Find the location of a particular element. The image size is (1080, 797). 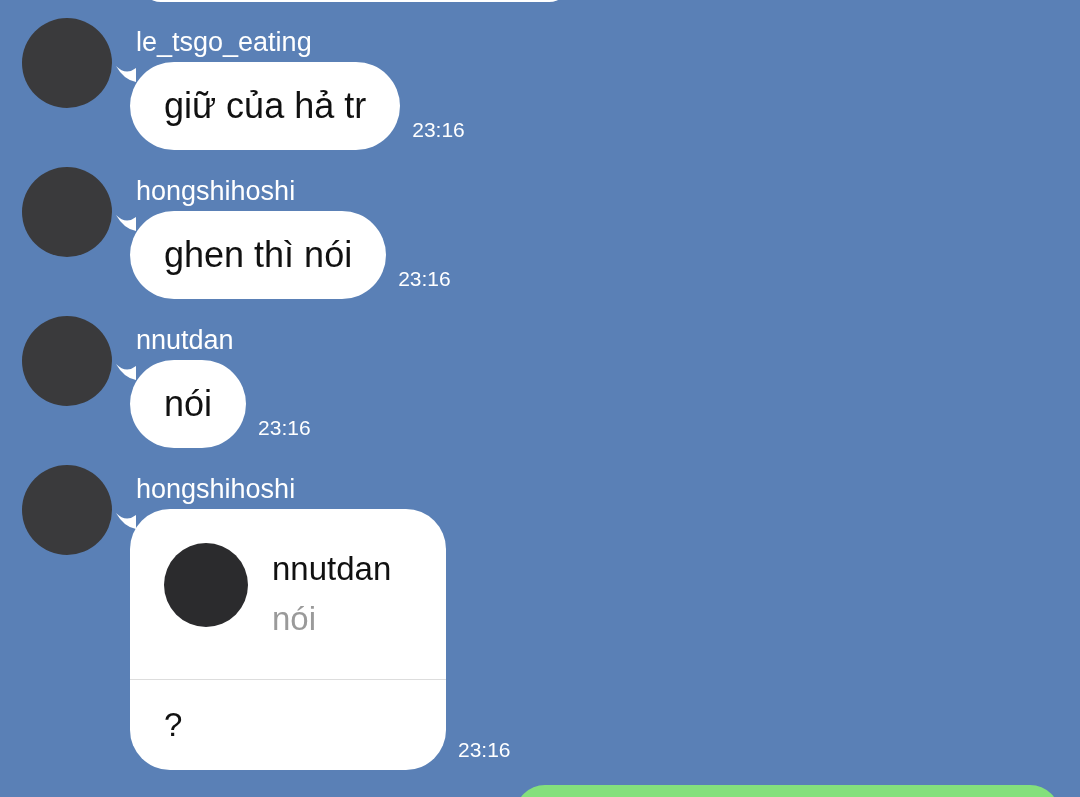

quoted-sender: nnutdan is located at coordinates (332, 569).